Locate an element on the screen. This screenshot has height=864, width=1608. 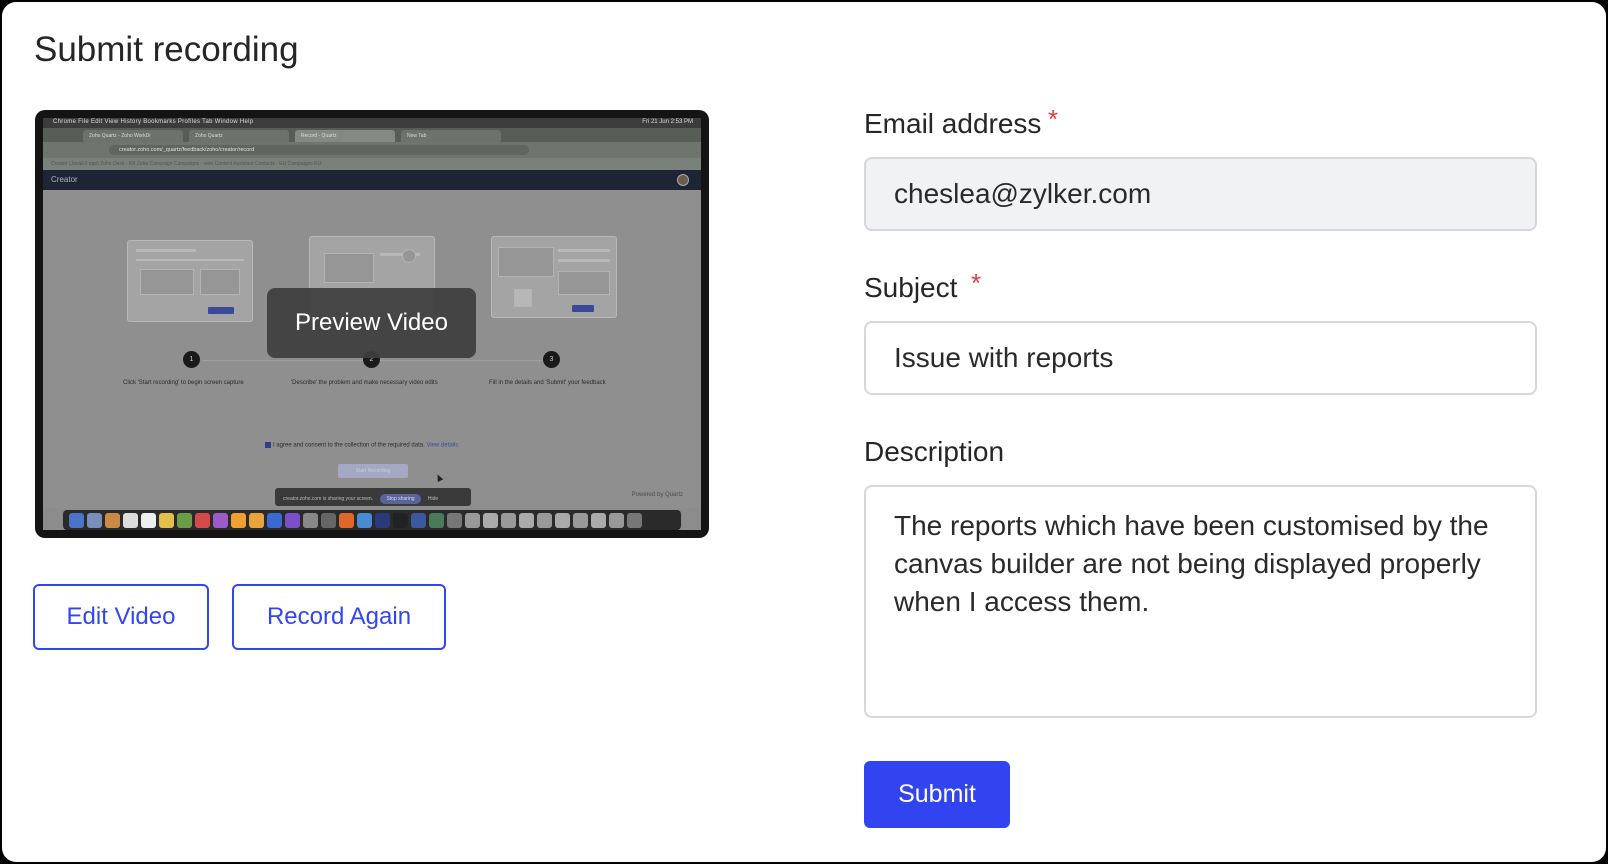
thumb-step-number: 1 is located at coordinates (191, 359).